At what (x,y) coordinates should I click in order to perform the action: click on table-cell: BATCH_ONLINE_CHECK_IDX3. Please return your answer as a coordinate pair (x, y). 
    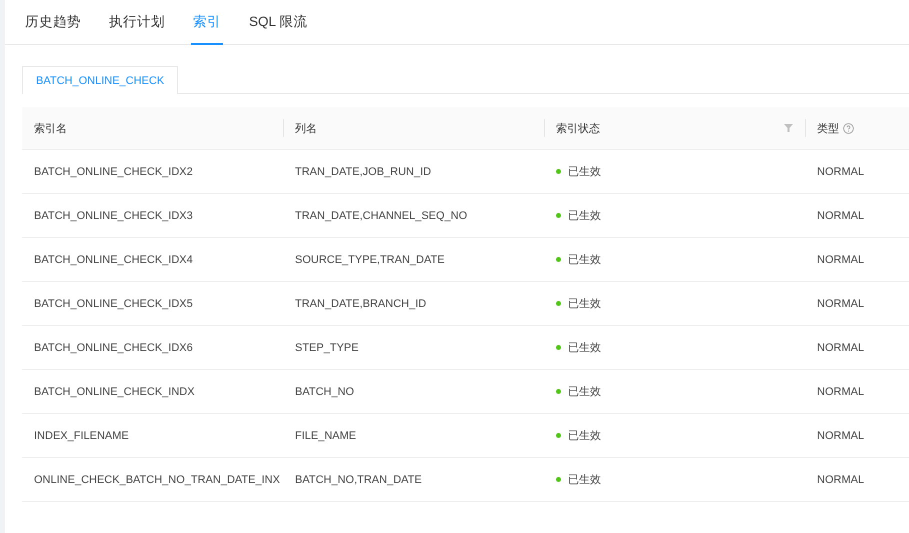
    Looking at the image, I should click on (152, 216).